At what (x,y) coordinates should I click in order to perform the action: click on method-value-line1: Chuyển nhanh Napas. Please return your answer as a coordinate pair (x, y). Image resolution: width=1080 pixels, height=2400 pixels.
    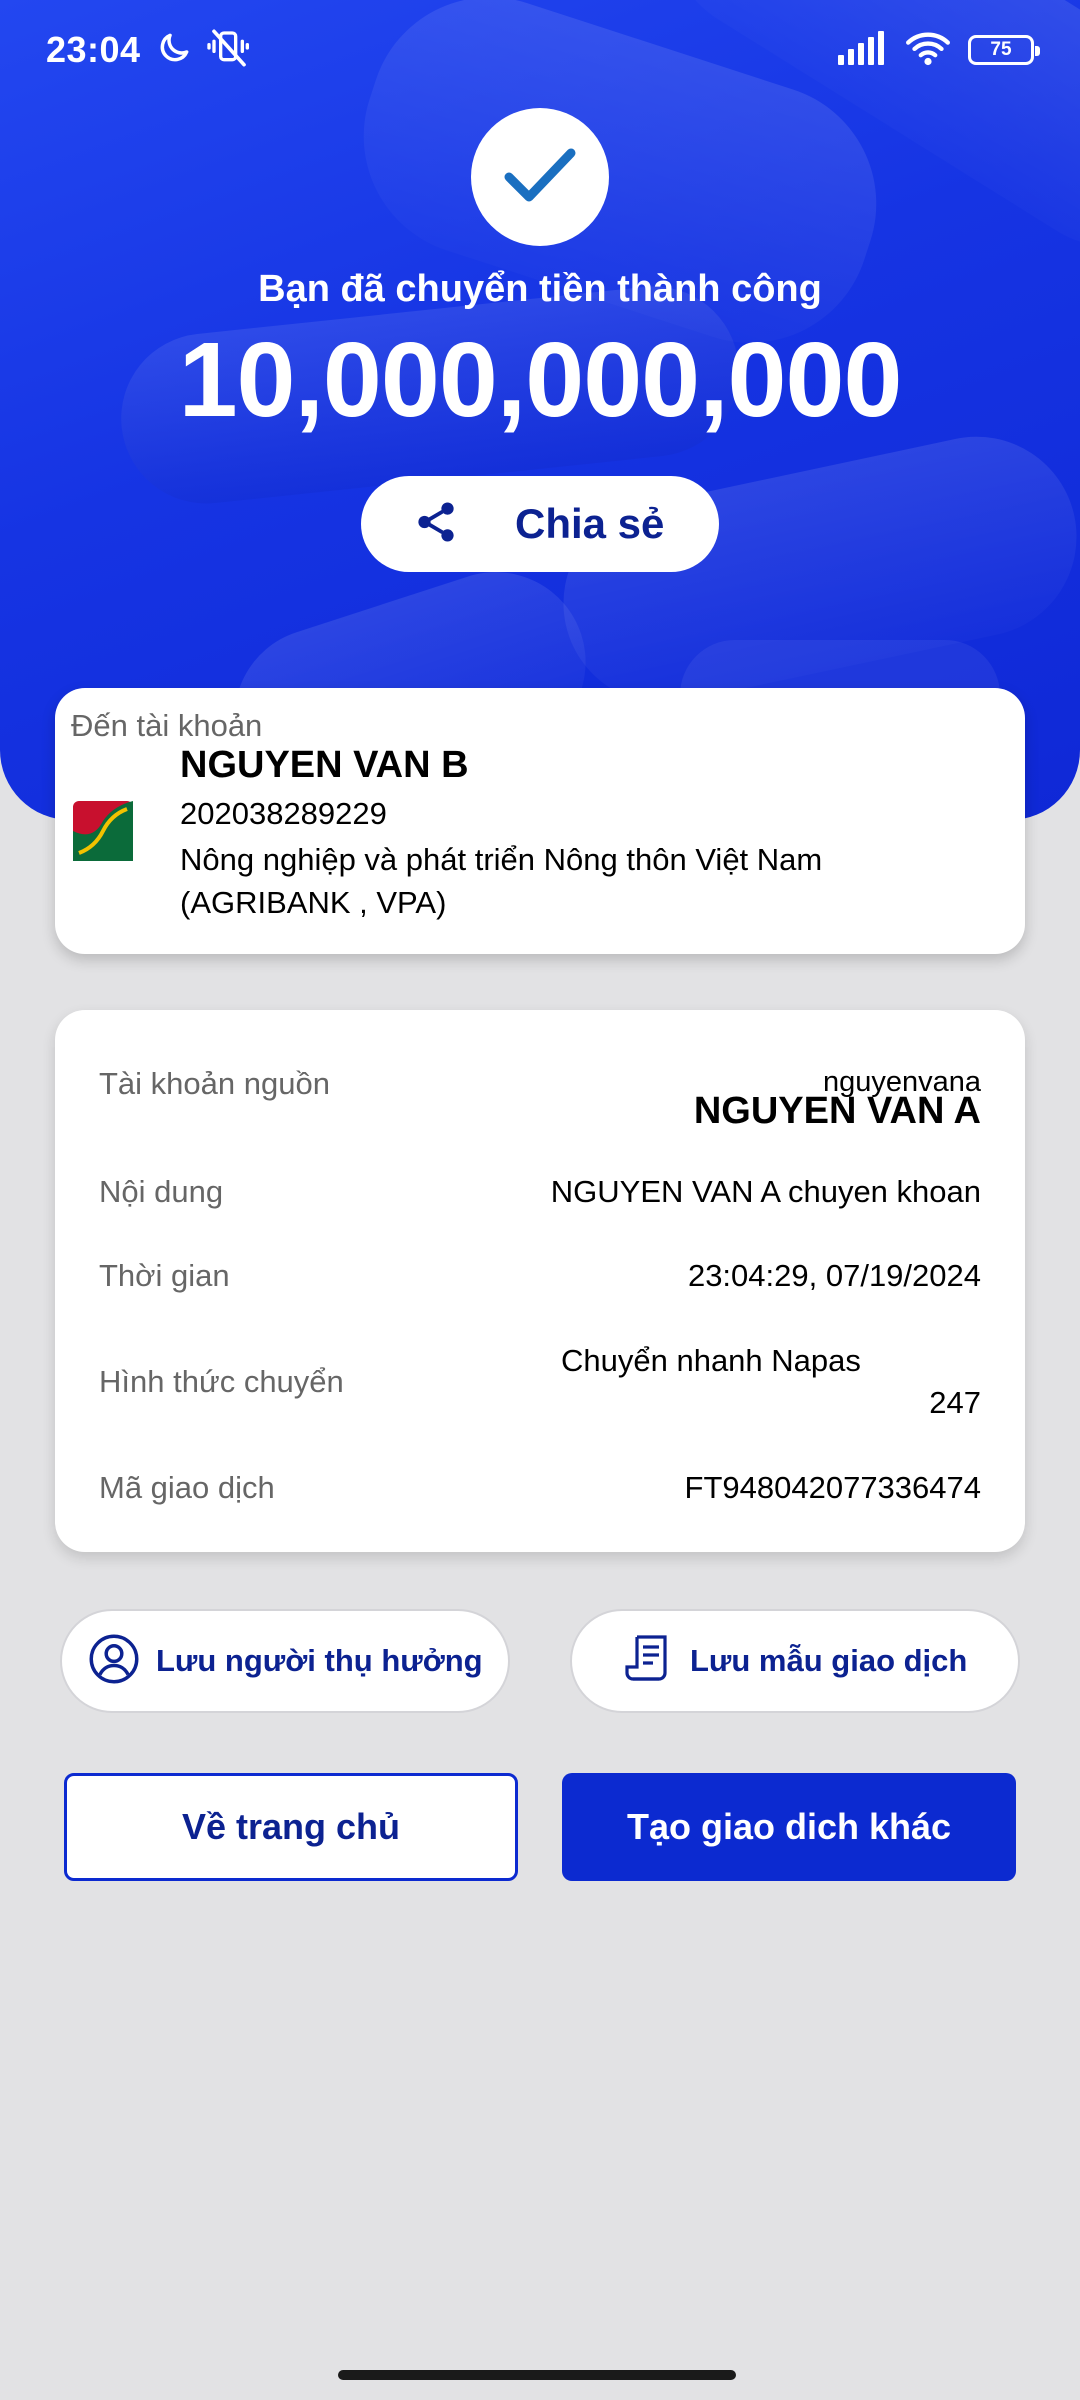
    Looking at the image, I should click on (711, 1360).